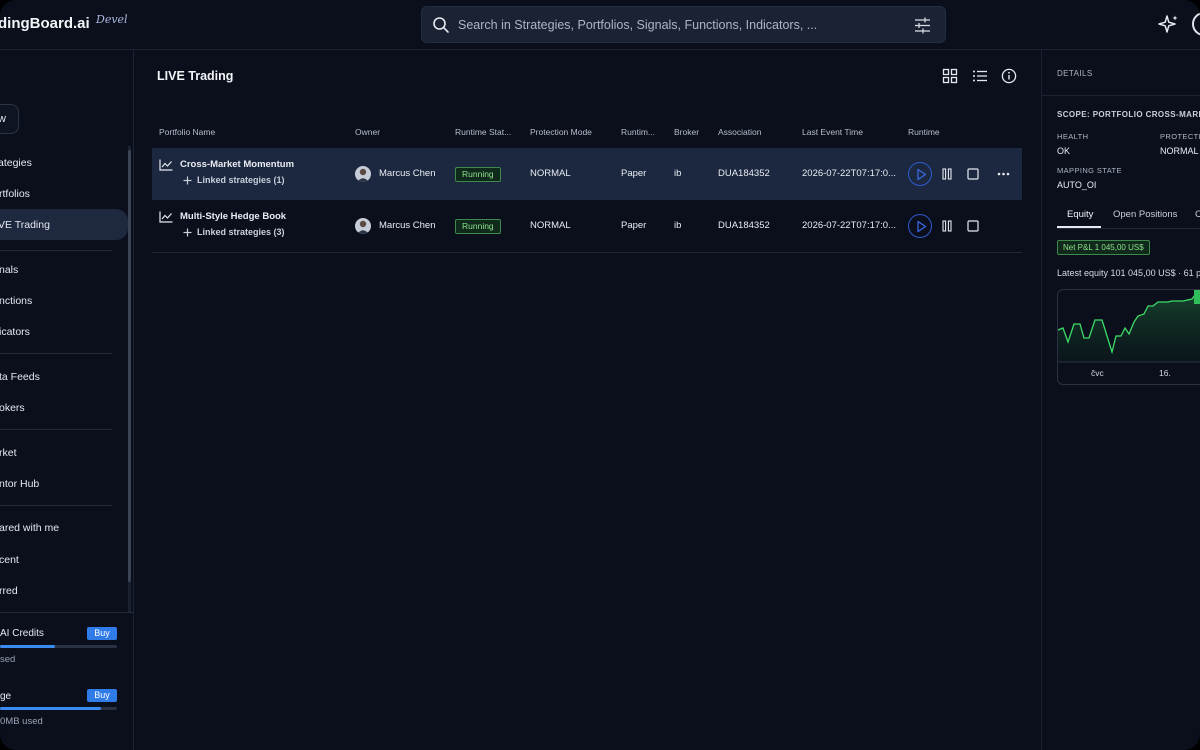 This screenshot has height=750, width=1200. I want to click on play-icon, so click(922, 174).